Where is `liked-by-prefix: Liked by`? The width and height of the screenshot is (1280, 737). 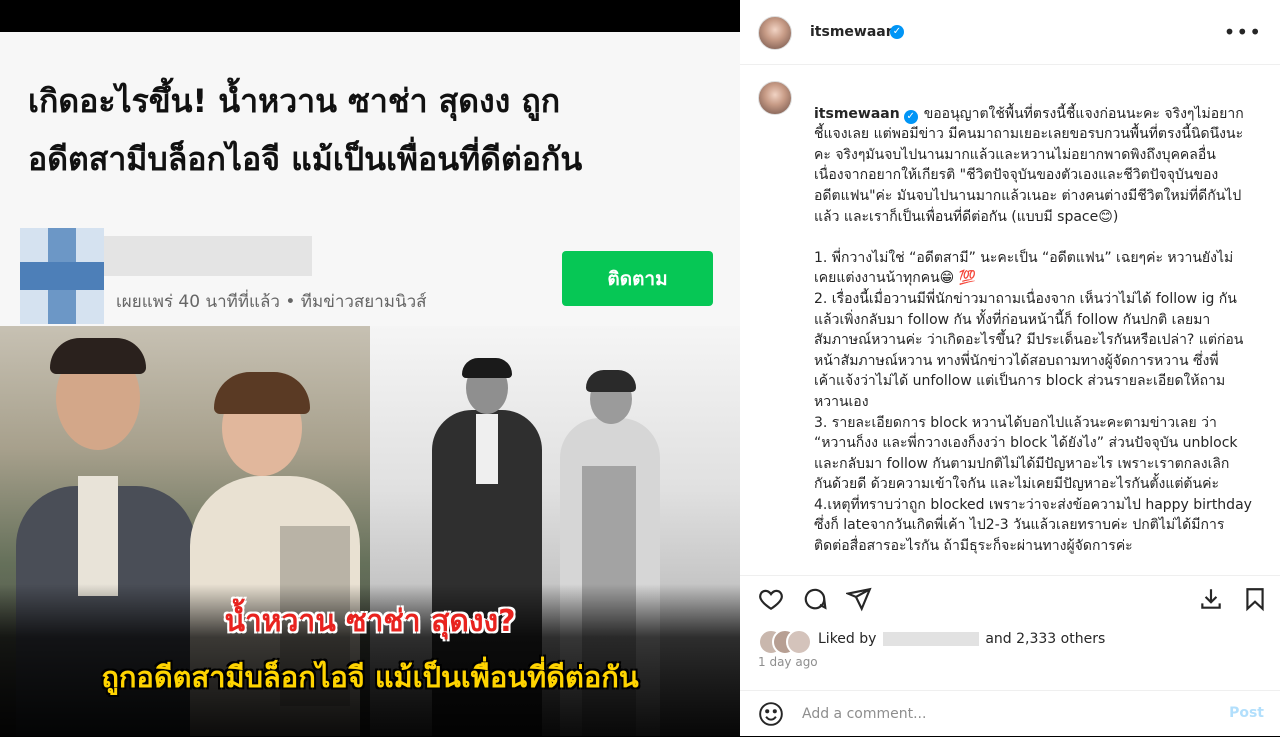
liked-by-prefix: Liked by is located at coordinates (847, 639).